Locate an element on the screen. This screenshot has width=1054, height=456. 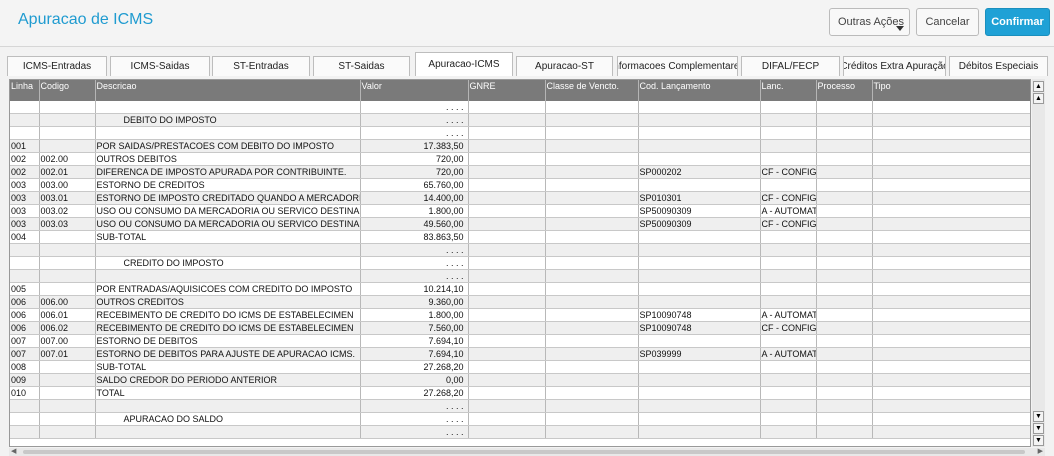
table-cell: 720,00 is located at coordinates (414, 172).